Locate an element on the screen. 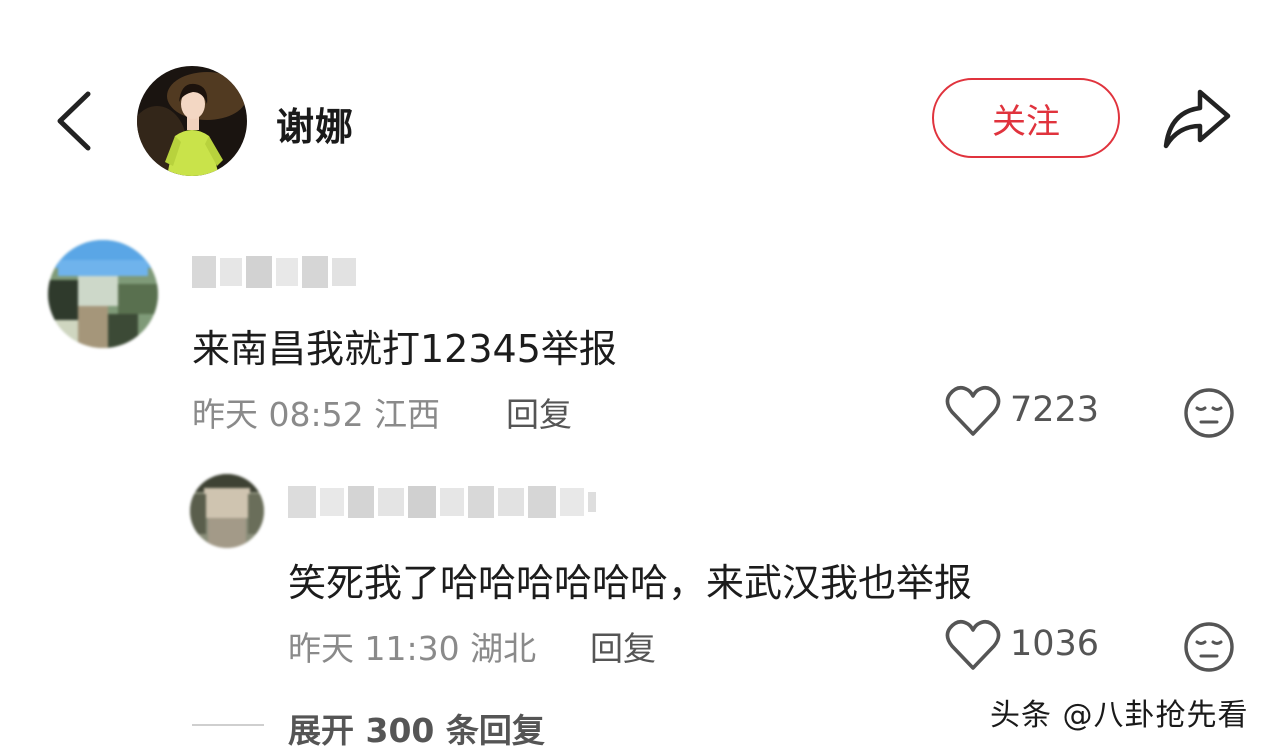  reply-commenter-name-redacted is located at coordinates (444, 502).